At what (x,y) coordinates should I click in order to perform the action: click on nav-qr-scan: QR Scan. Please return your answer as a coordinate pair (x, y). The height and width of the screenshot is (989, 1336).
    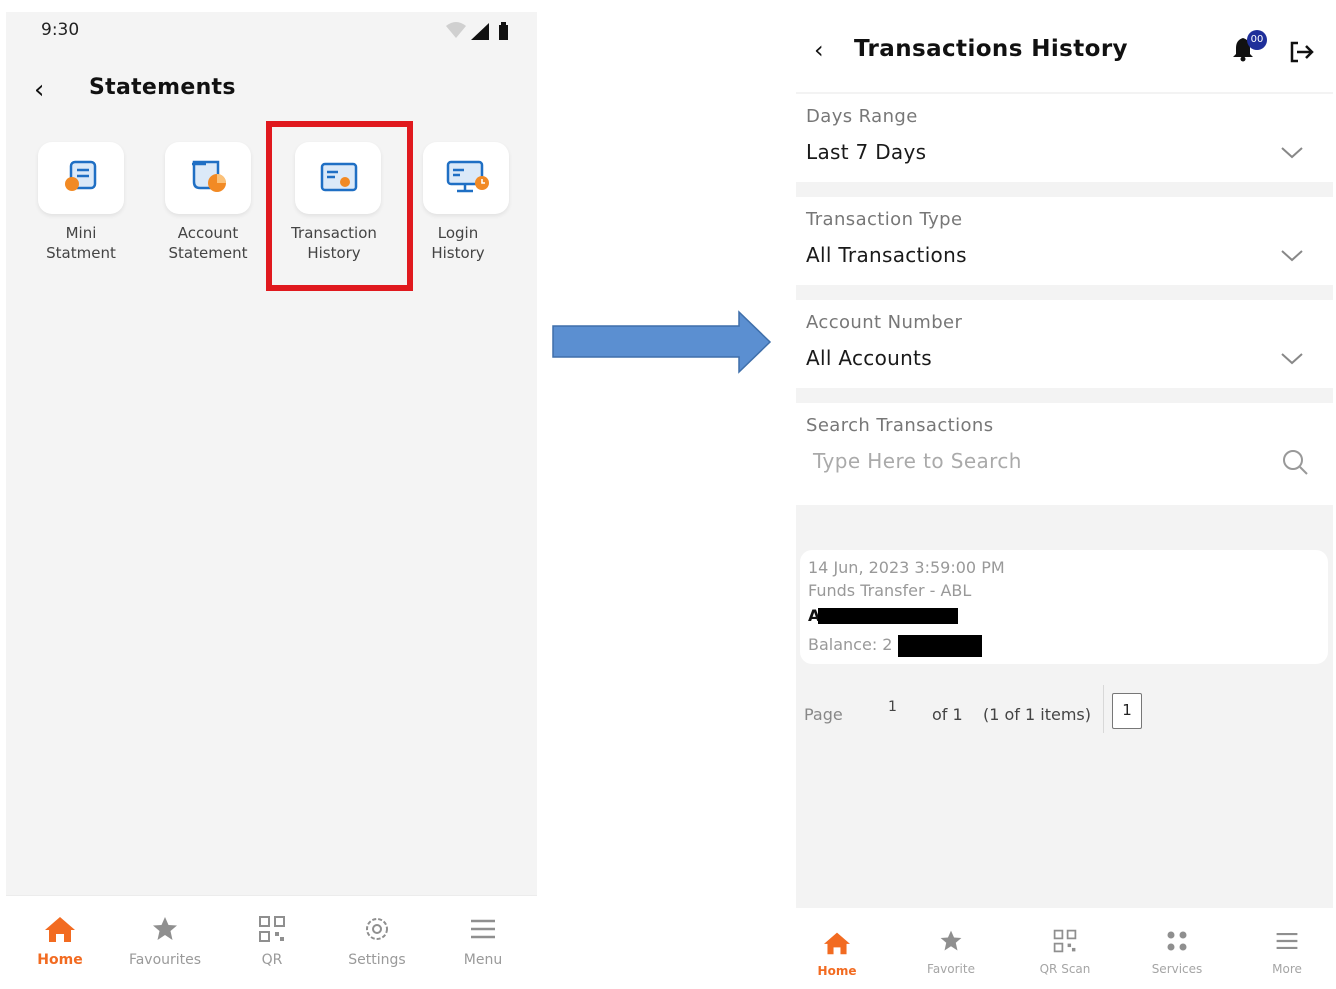
    Looking at the image, I should click on (1065, 952).